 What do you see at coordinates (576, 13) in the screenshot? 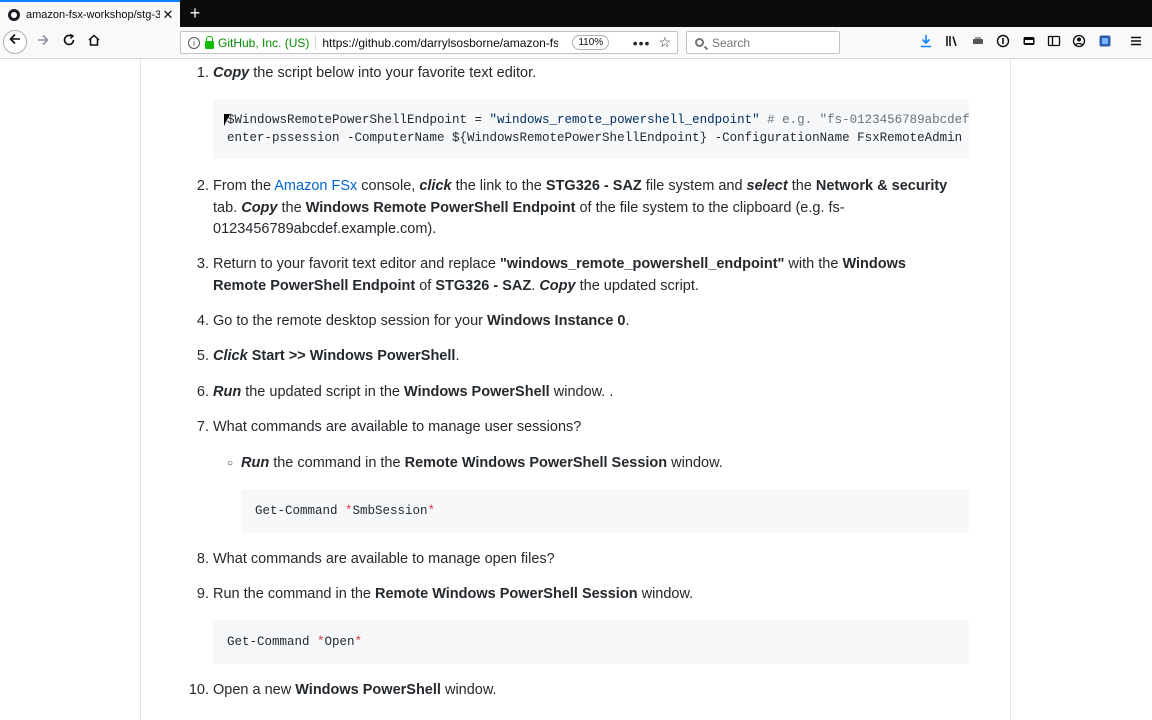
I see `tab-strip: amazon-fsx-workshop/stg-326 ✕ +` at bounding box center [576, 13].